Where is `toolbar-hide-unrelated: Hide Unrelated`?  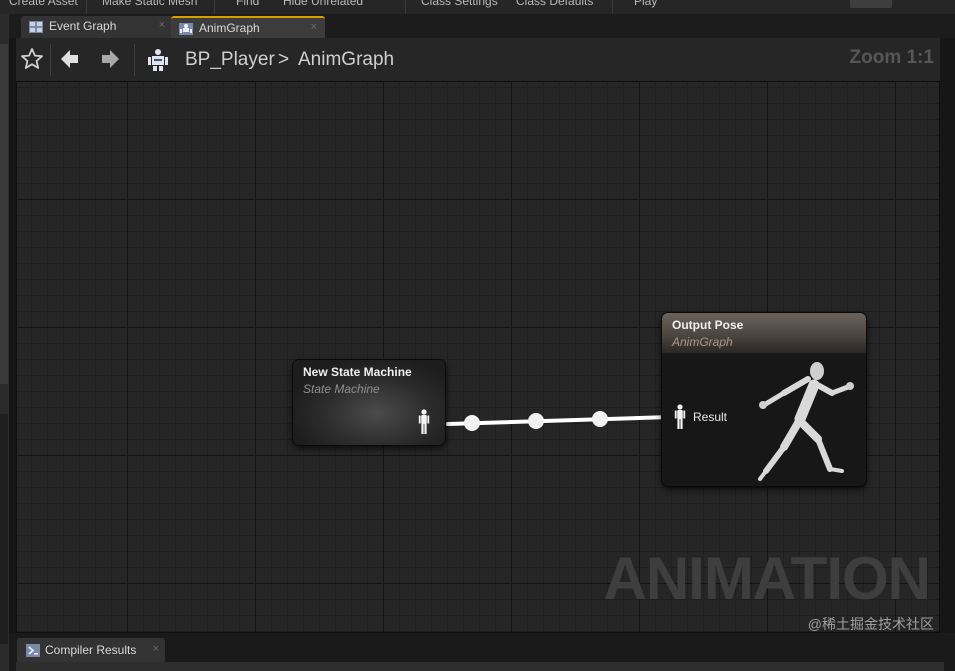 toolbar-hide-unrelated: Hide Unrelated is located at coordinates (323, 4).